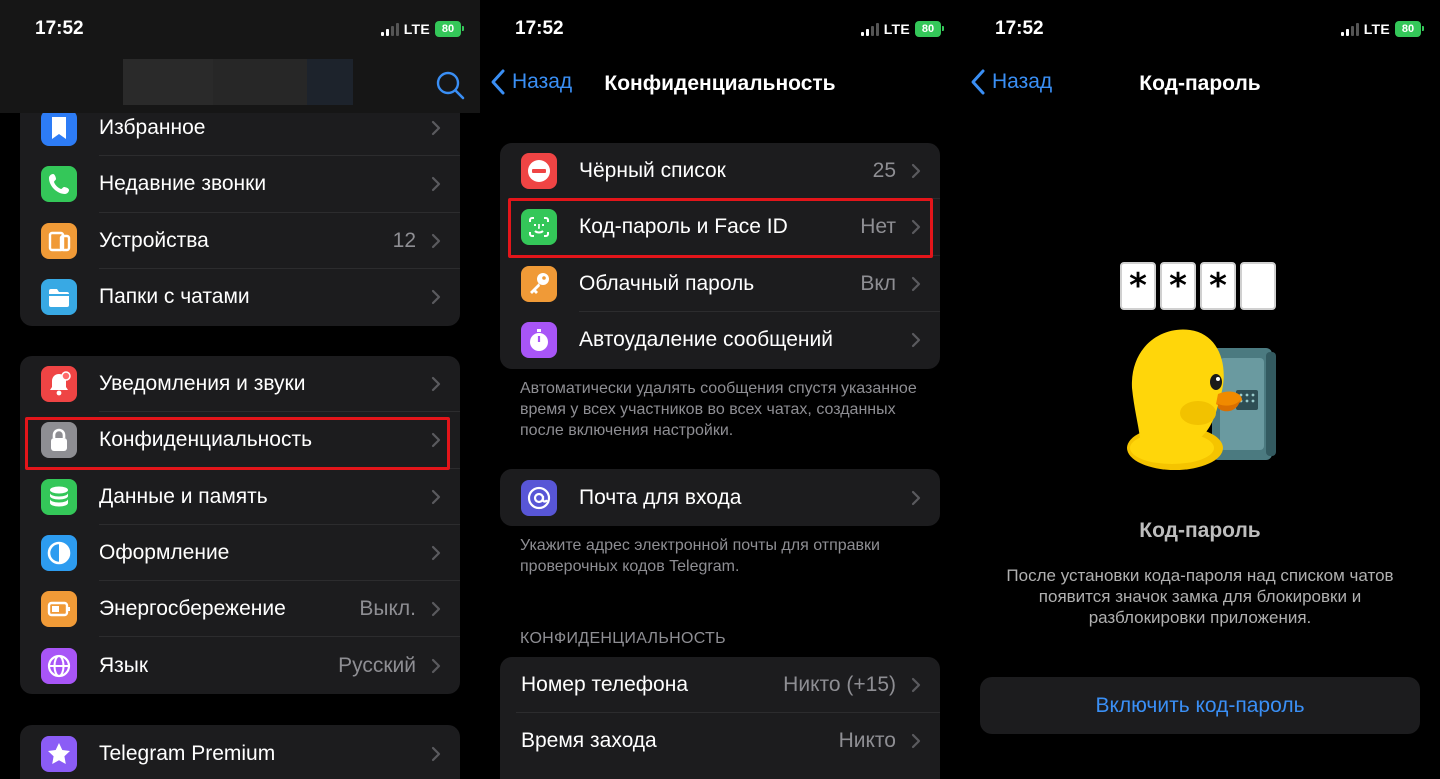 The height and width of the screenshot is (779, 1440). What do you see at coordinates (237, 443) in the screenshot?
I see `privacy-highlight` at bounding box center [237, 443].